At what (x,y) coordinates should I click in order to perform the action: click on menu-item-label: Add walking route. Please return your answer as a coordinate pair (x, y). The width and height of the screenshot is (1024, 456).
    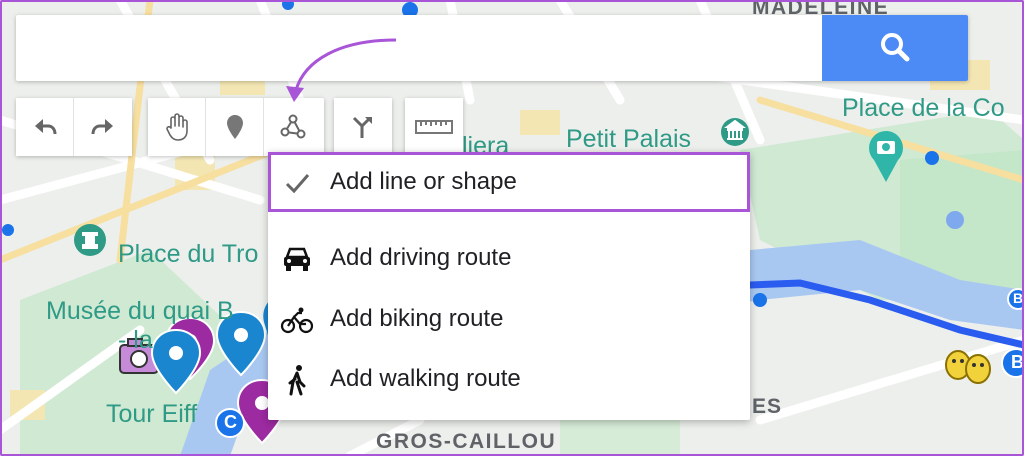
    Looking at the image, I should click on (425, 378).